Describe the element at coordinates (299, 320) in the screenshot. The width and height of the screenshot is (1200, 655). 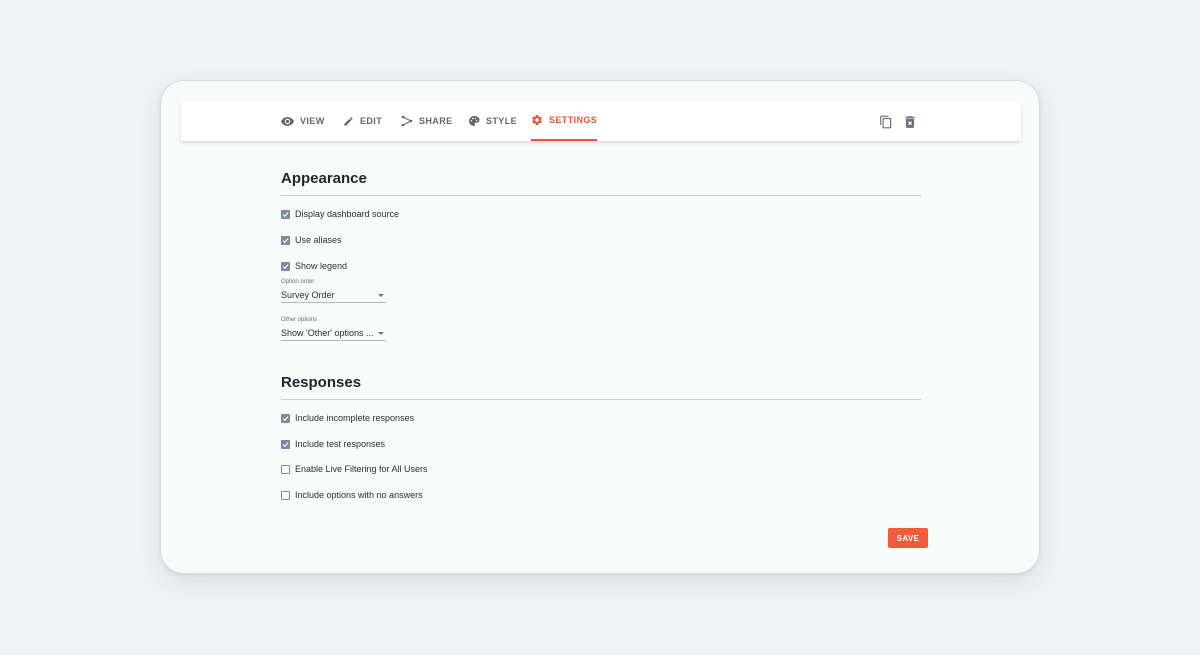
I see `other-options-label: Other options` at that location.